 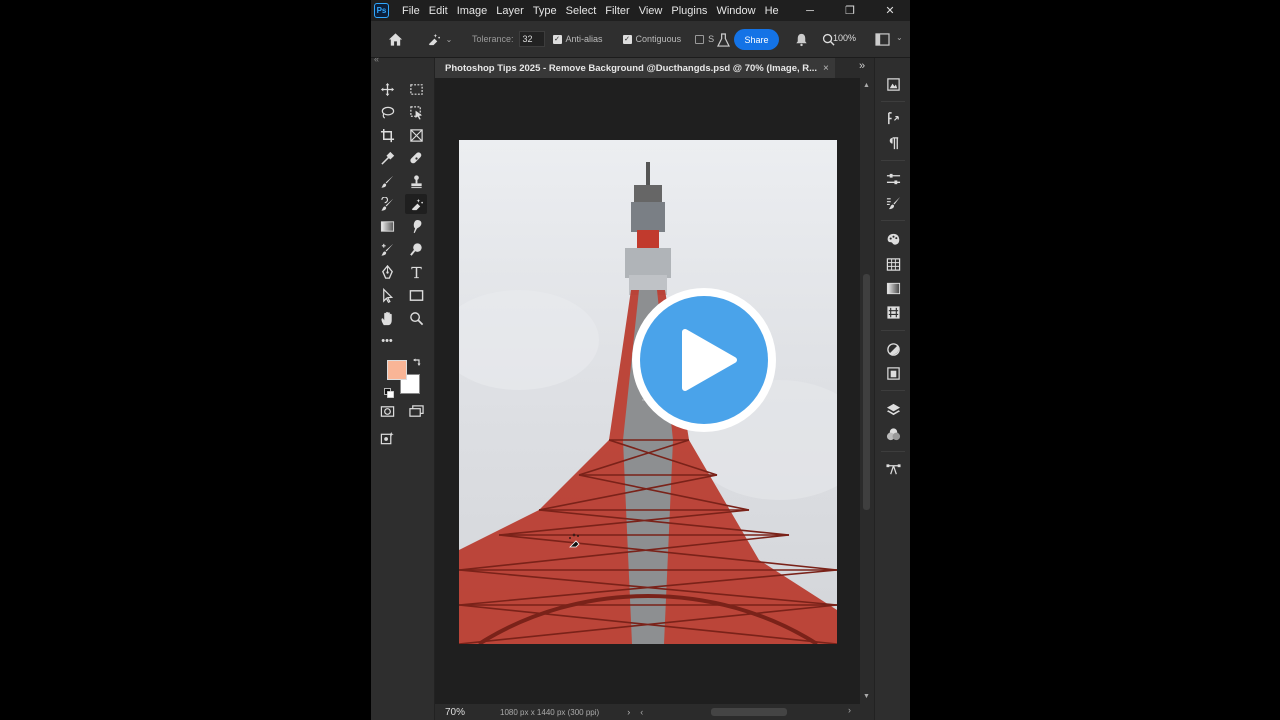 I want to click on properties-icon, so click(x=893, y=179).